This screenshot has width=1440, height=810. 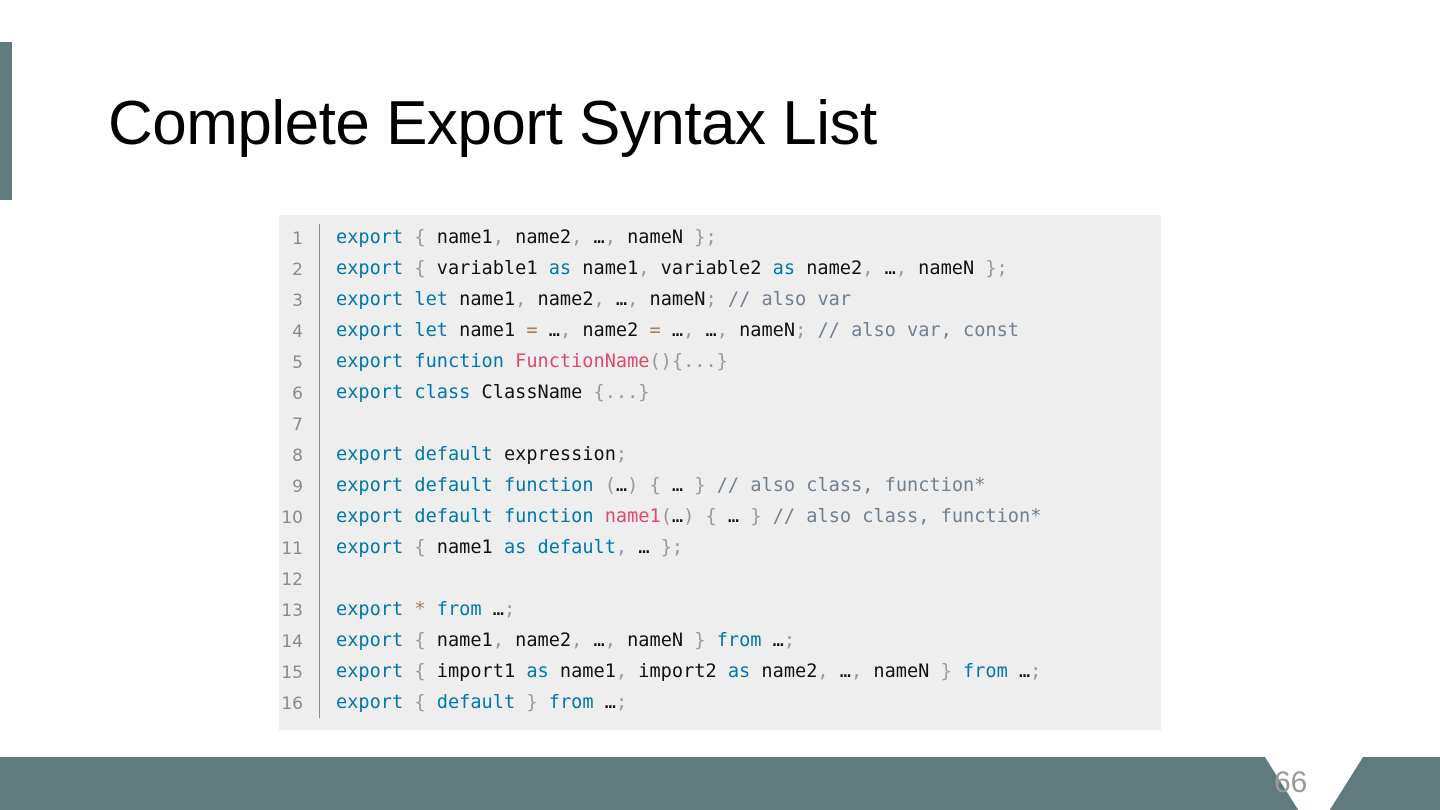 What do you see at coordinates (297, 270) in the screenshot?
I see `line-number: 2` at bounding box center [297, 270].